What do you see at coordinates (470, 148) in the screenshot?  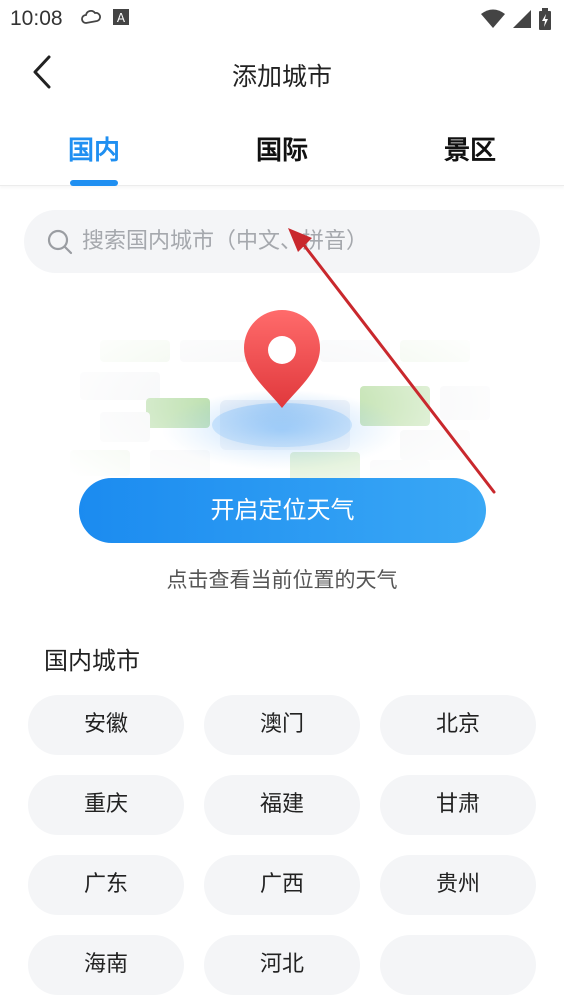 I see `tab-scenic: 景区` at bounding box center [470, 148].